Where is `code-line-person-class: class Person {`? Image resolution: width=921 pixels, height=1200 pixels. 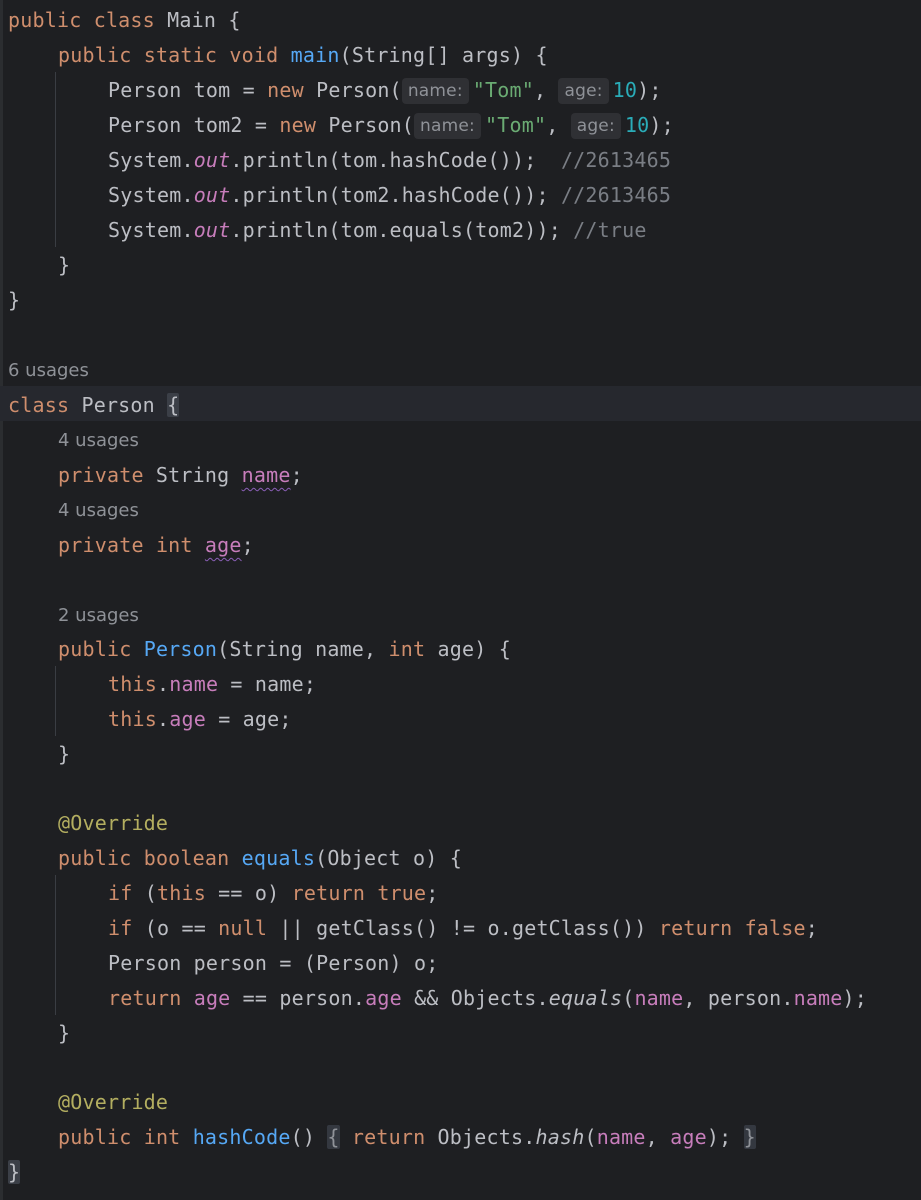 code-line-person-class: class Person { is located at coordinates (94, 405).